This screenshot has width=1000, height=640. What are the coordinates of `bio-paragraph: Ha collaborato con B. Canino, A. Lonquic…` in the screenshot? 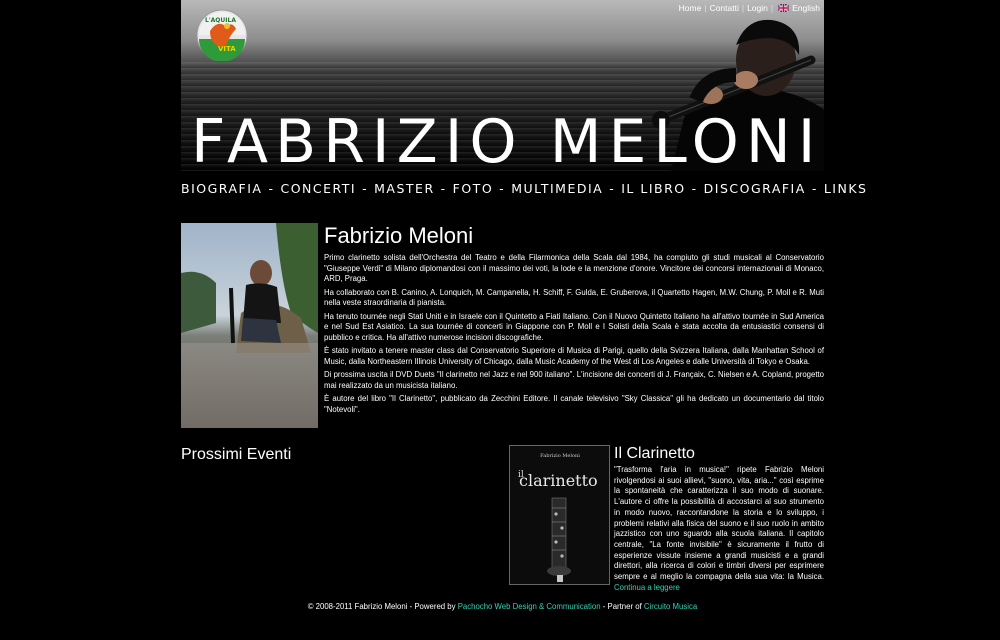 It's located at (574, 297).